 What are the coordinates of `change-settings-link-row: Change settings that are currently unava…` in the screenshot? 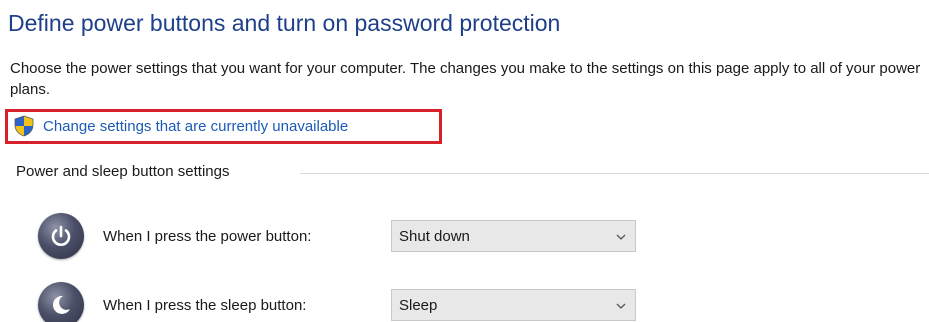 It's located at (180, 126).